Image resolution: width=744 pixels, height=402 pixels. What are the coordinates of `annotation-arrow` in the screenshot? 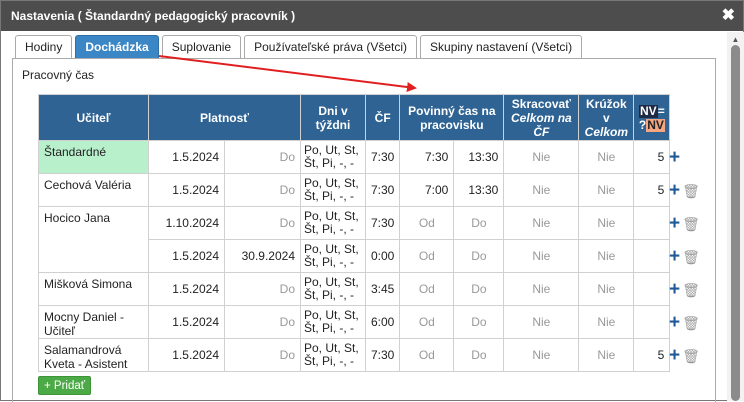 It's located at (287, 73).